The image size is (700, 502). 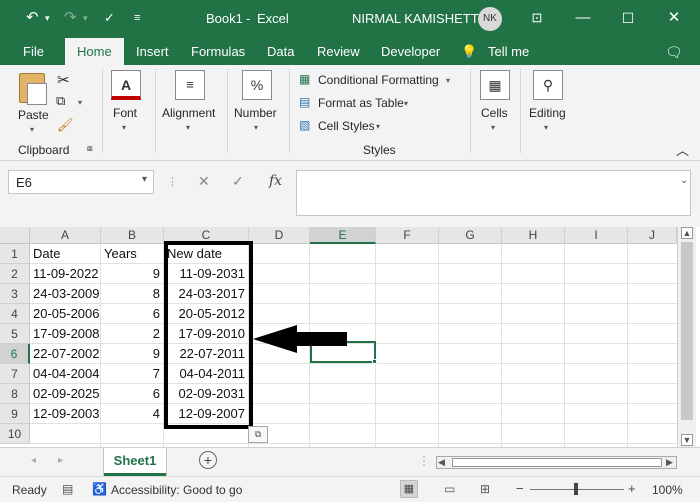 I want to click on select-all-corner, so click(x=15, y=235).